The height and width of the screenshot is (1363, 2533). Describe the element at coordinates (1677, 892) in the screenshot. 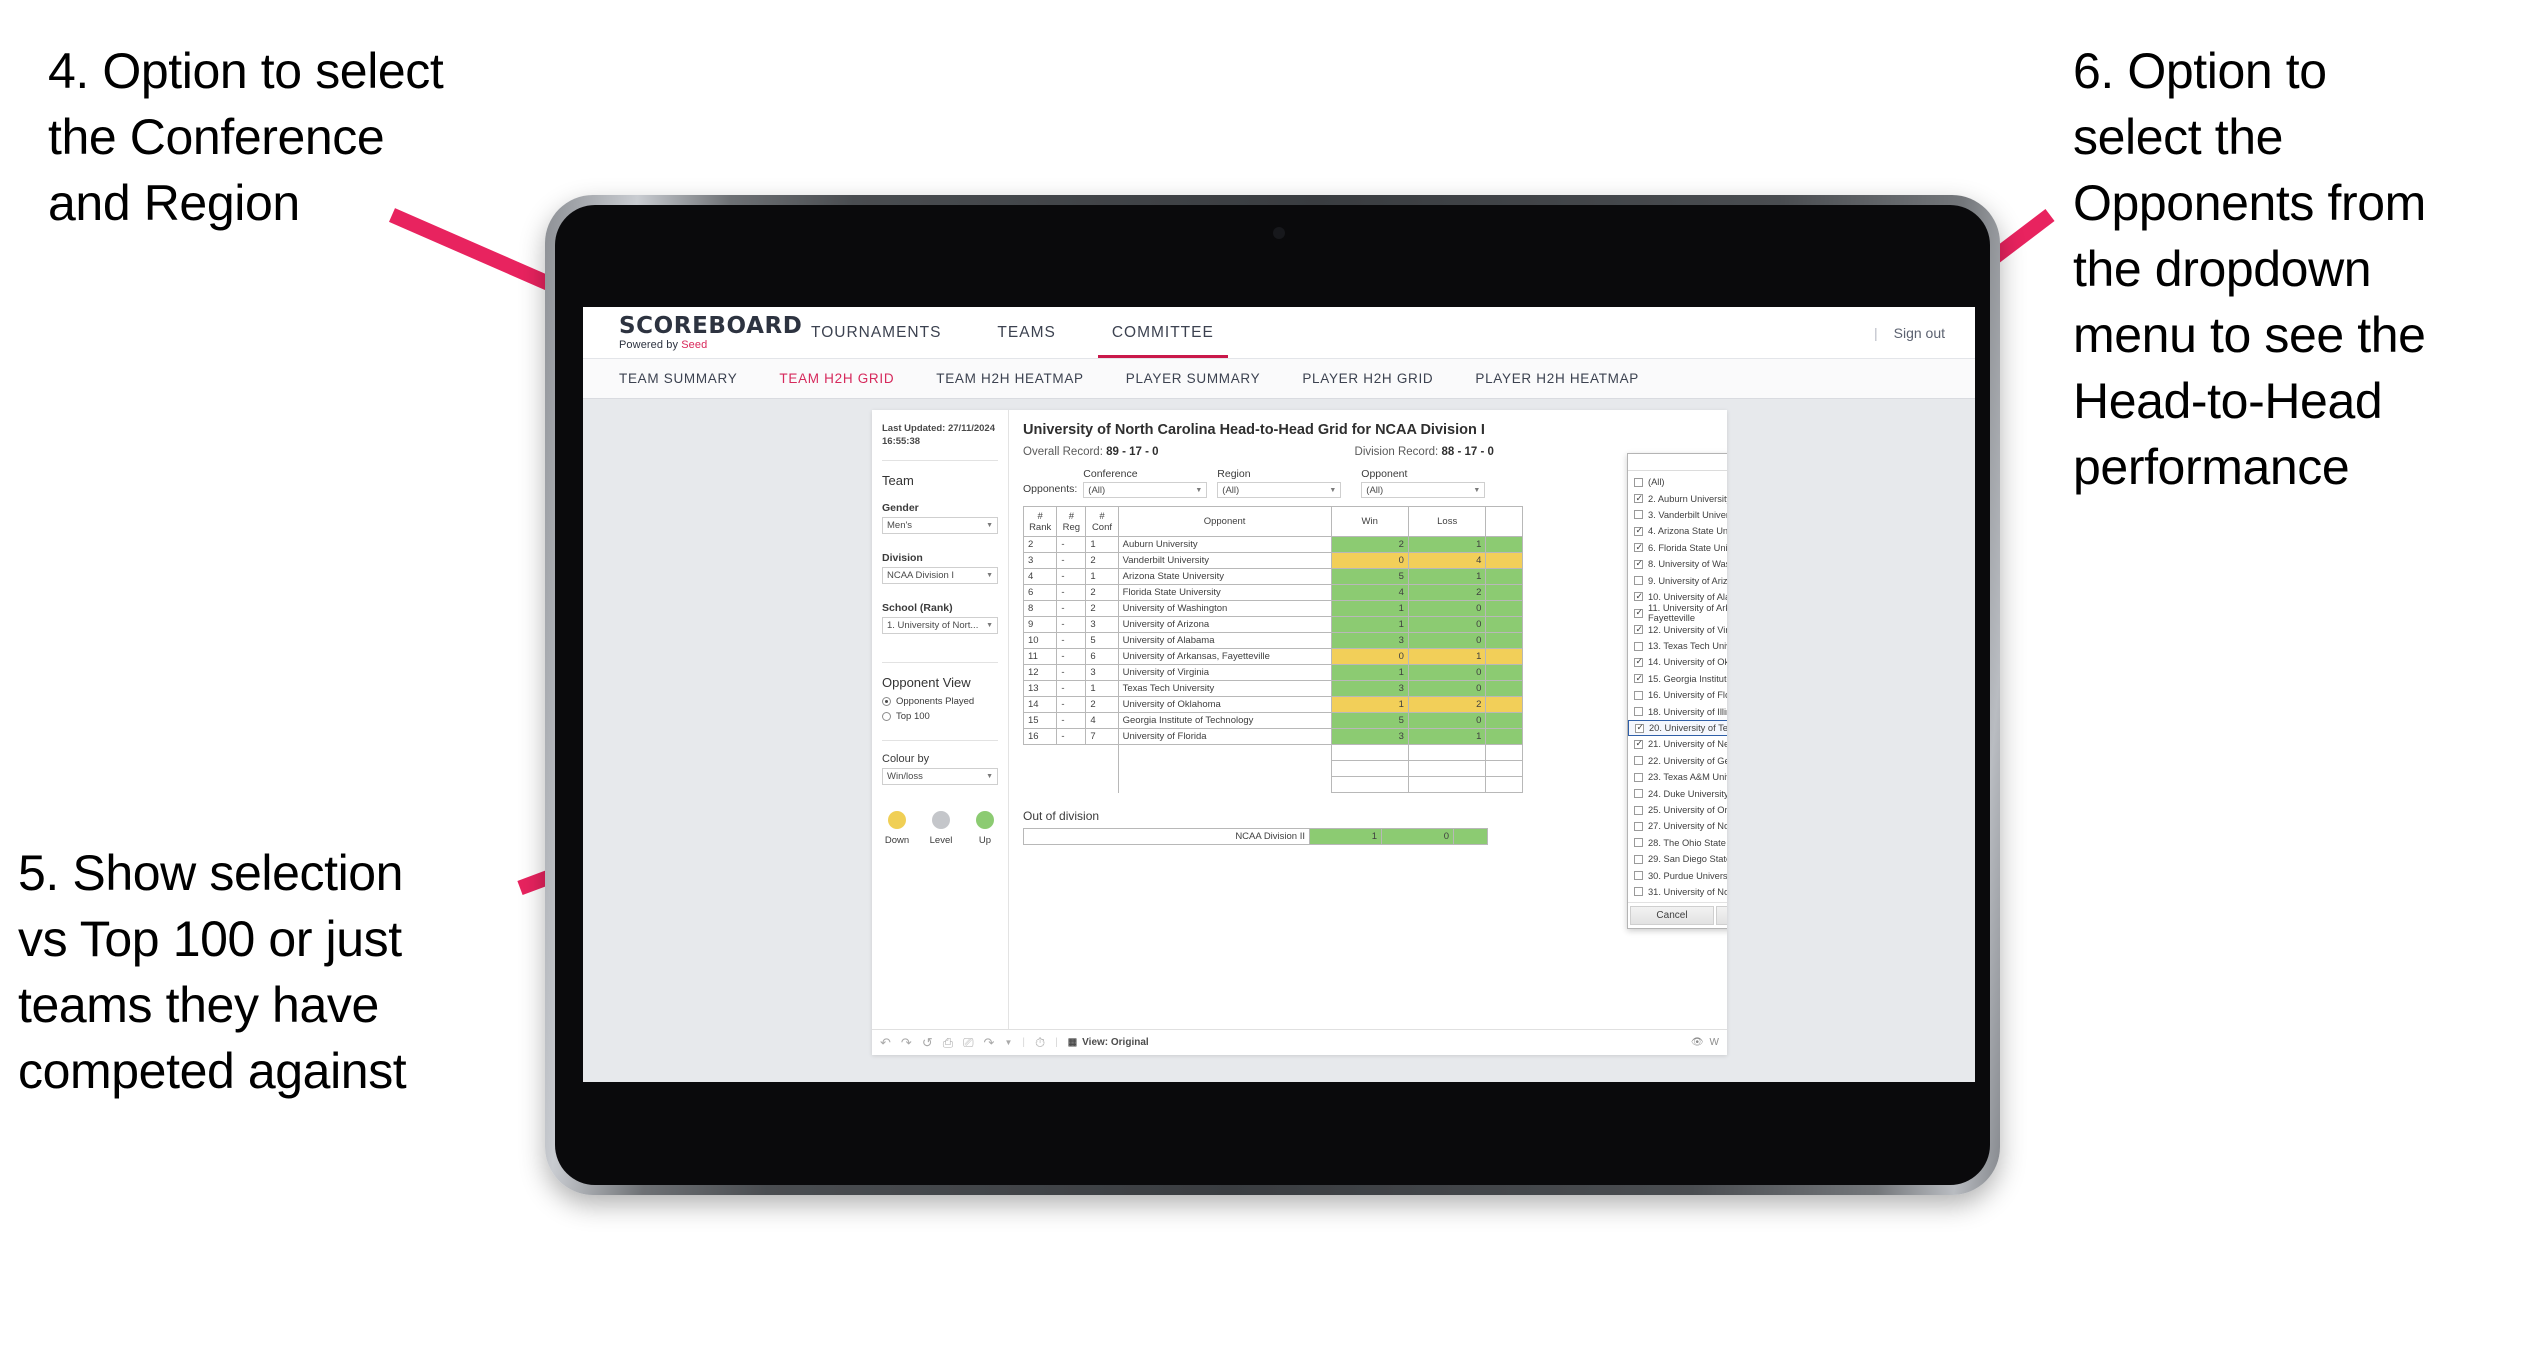

I see `opponent-option: 31. University of North Florida` at that location.